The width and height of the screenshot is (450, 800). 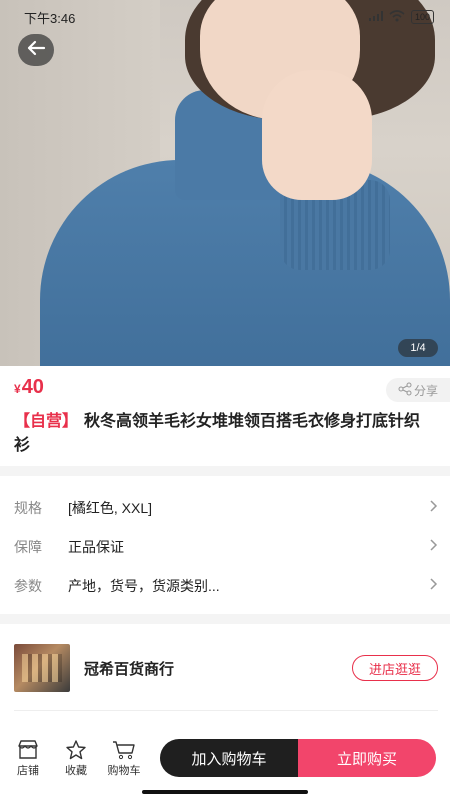 I want to click on back-button, so click(x=36, y=50).